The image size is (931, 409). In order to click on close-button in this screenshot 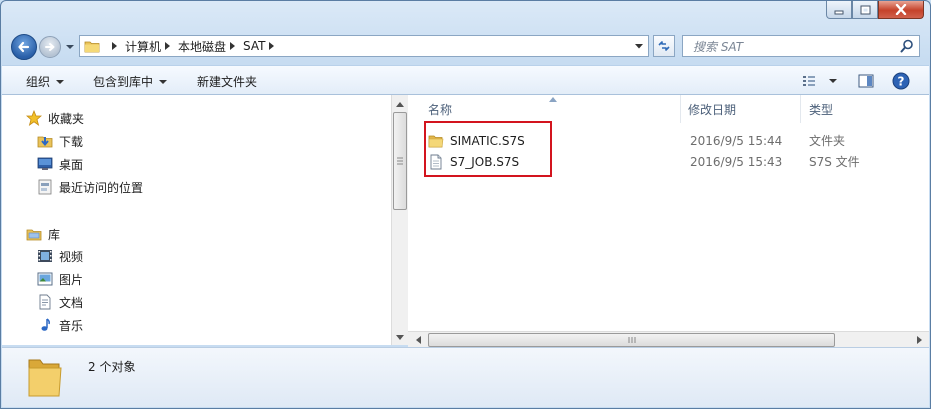, I will do `click(901, 10)`.